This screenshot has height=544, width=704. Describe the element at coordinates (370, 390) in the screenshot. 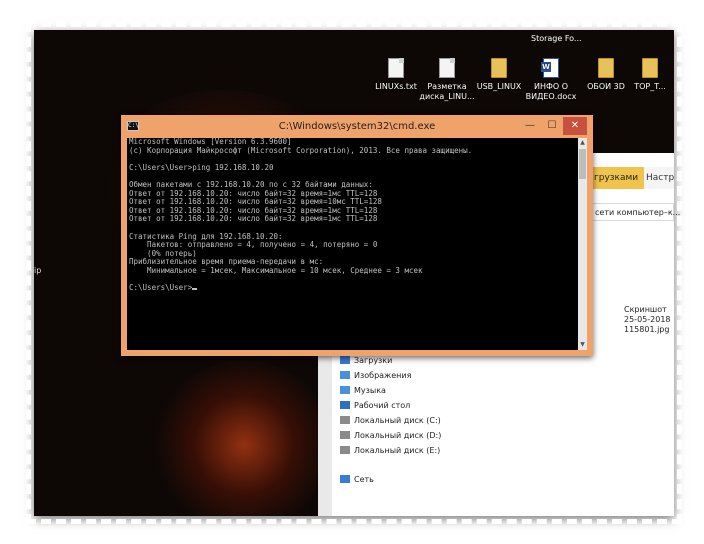

I see `nav-item-label: Музыка` at that location.